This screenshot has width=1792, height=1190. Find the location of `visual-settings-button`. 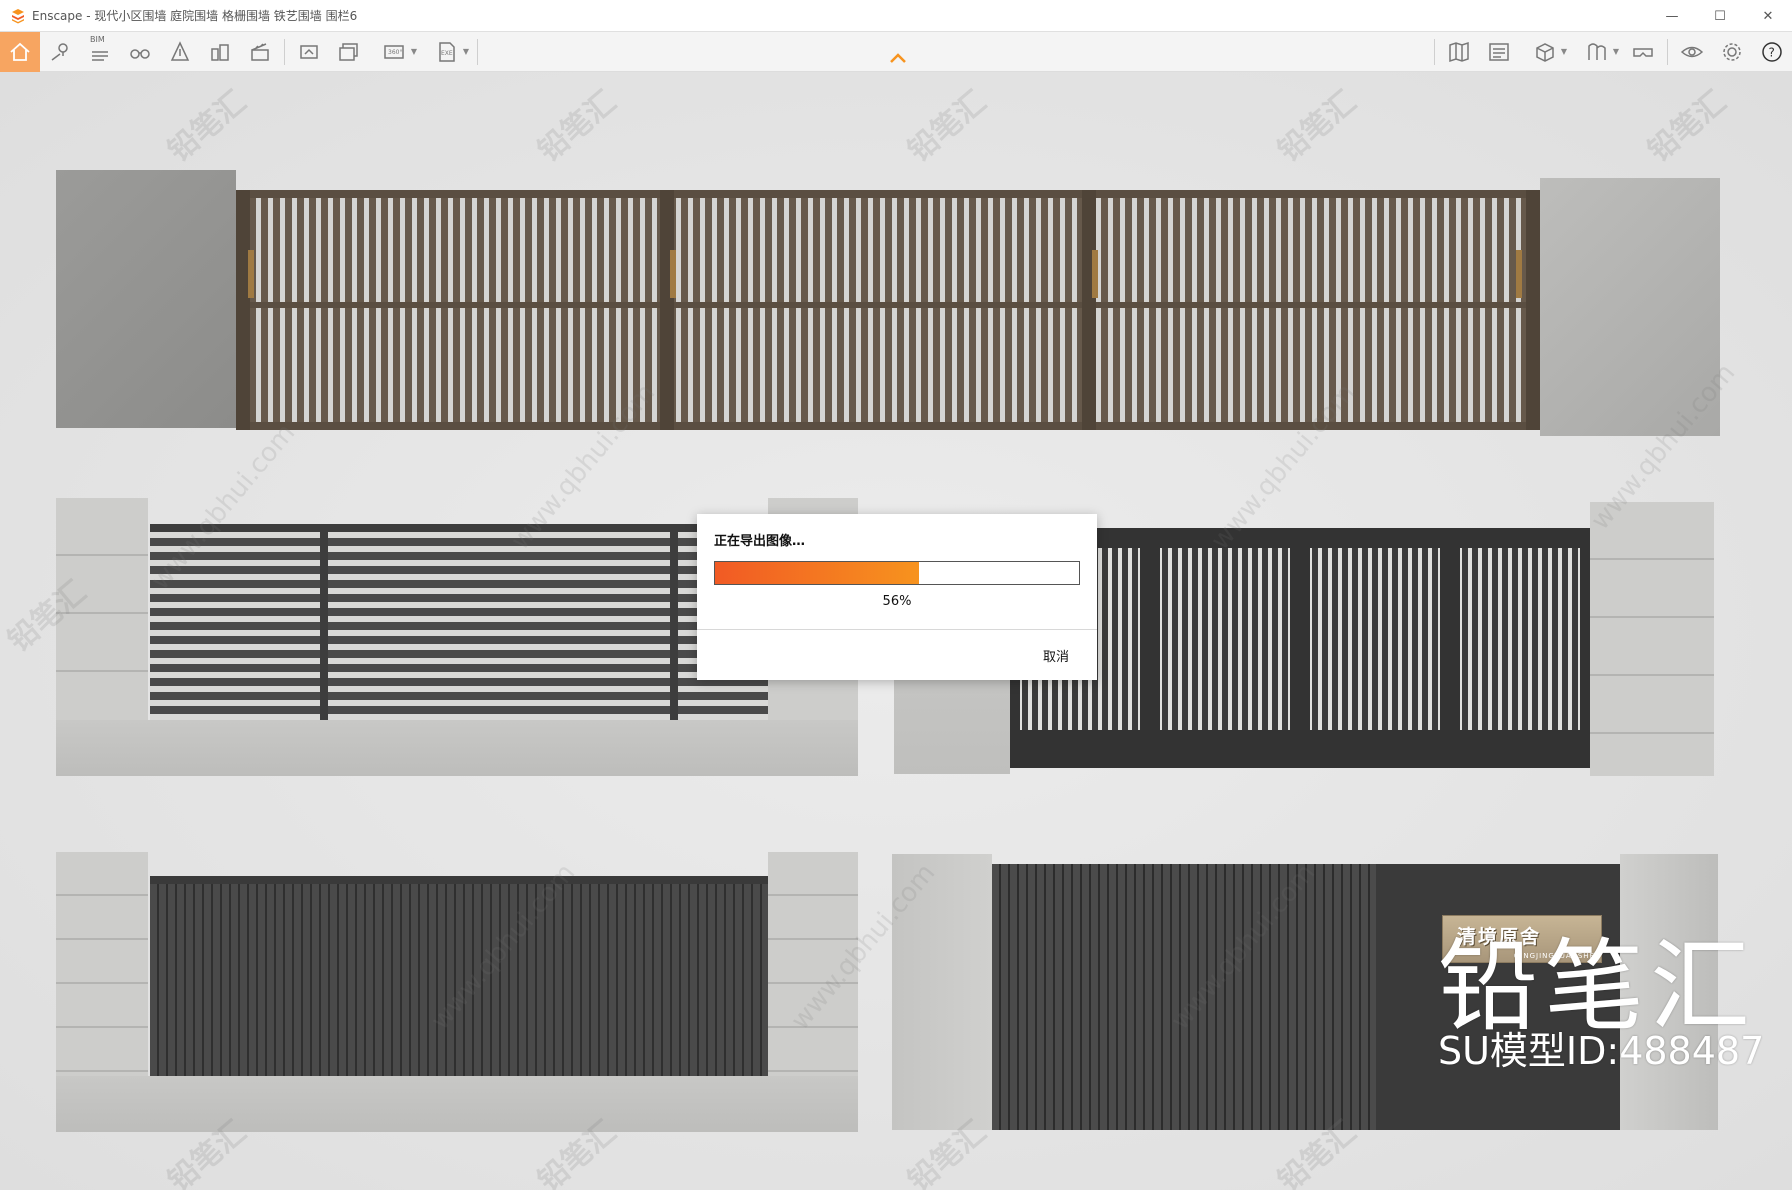

visual-settings-button is located at coordinates (1692, 52).